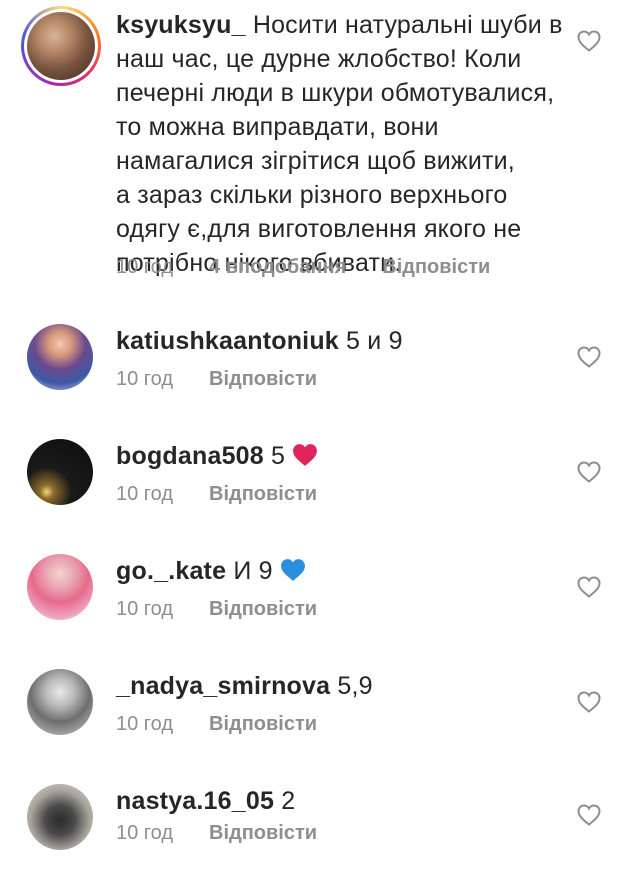 The height and width of the screenshot is (891, 636). I want to click on comment-text: _nadya_smirnova 5,9, so click(244, 686).